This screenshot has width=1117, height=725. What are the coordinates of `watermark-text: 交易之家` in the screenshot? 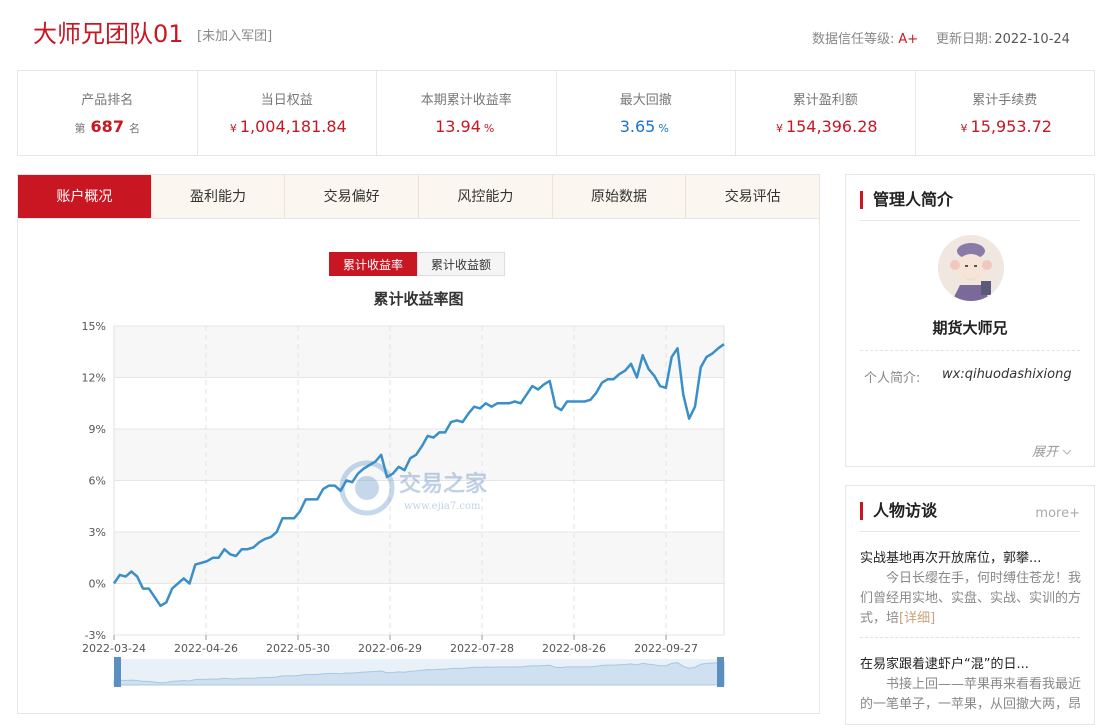 It's located at (443, 484).